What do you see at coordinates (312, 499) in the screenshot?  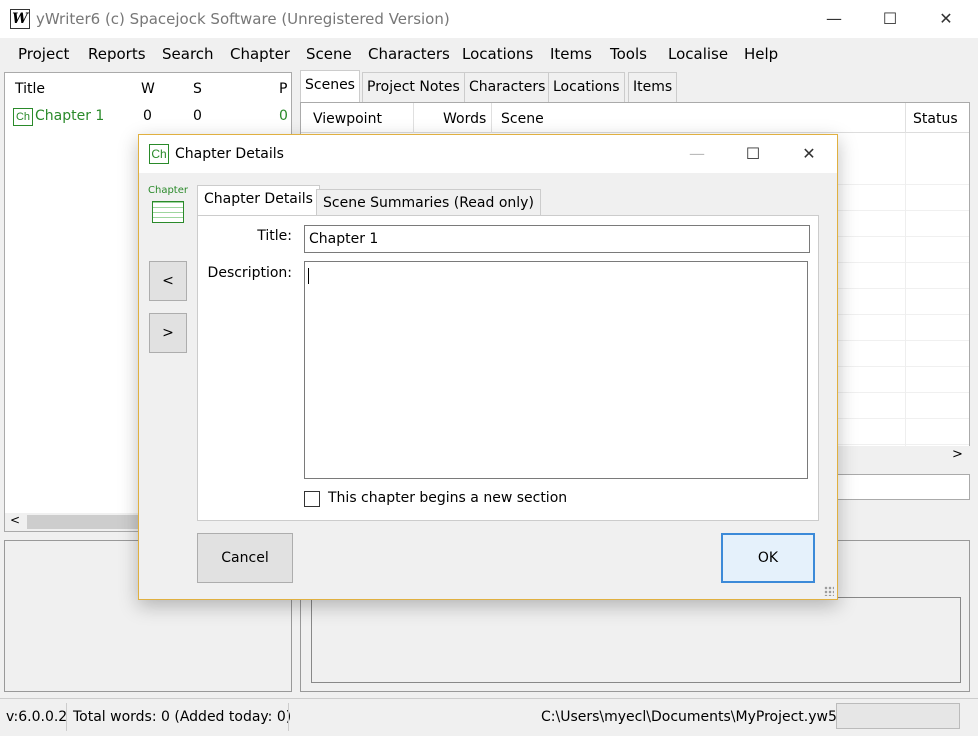 I see `new-section-checkbox` at bounding box center [312, 499].